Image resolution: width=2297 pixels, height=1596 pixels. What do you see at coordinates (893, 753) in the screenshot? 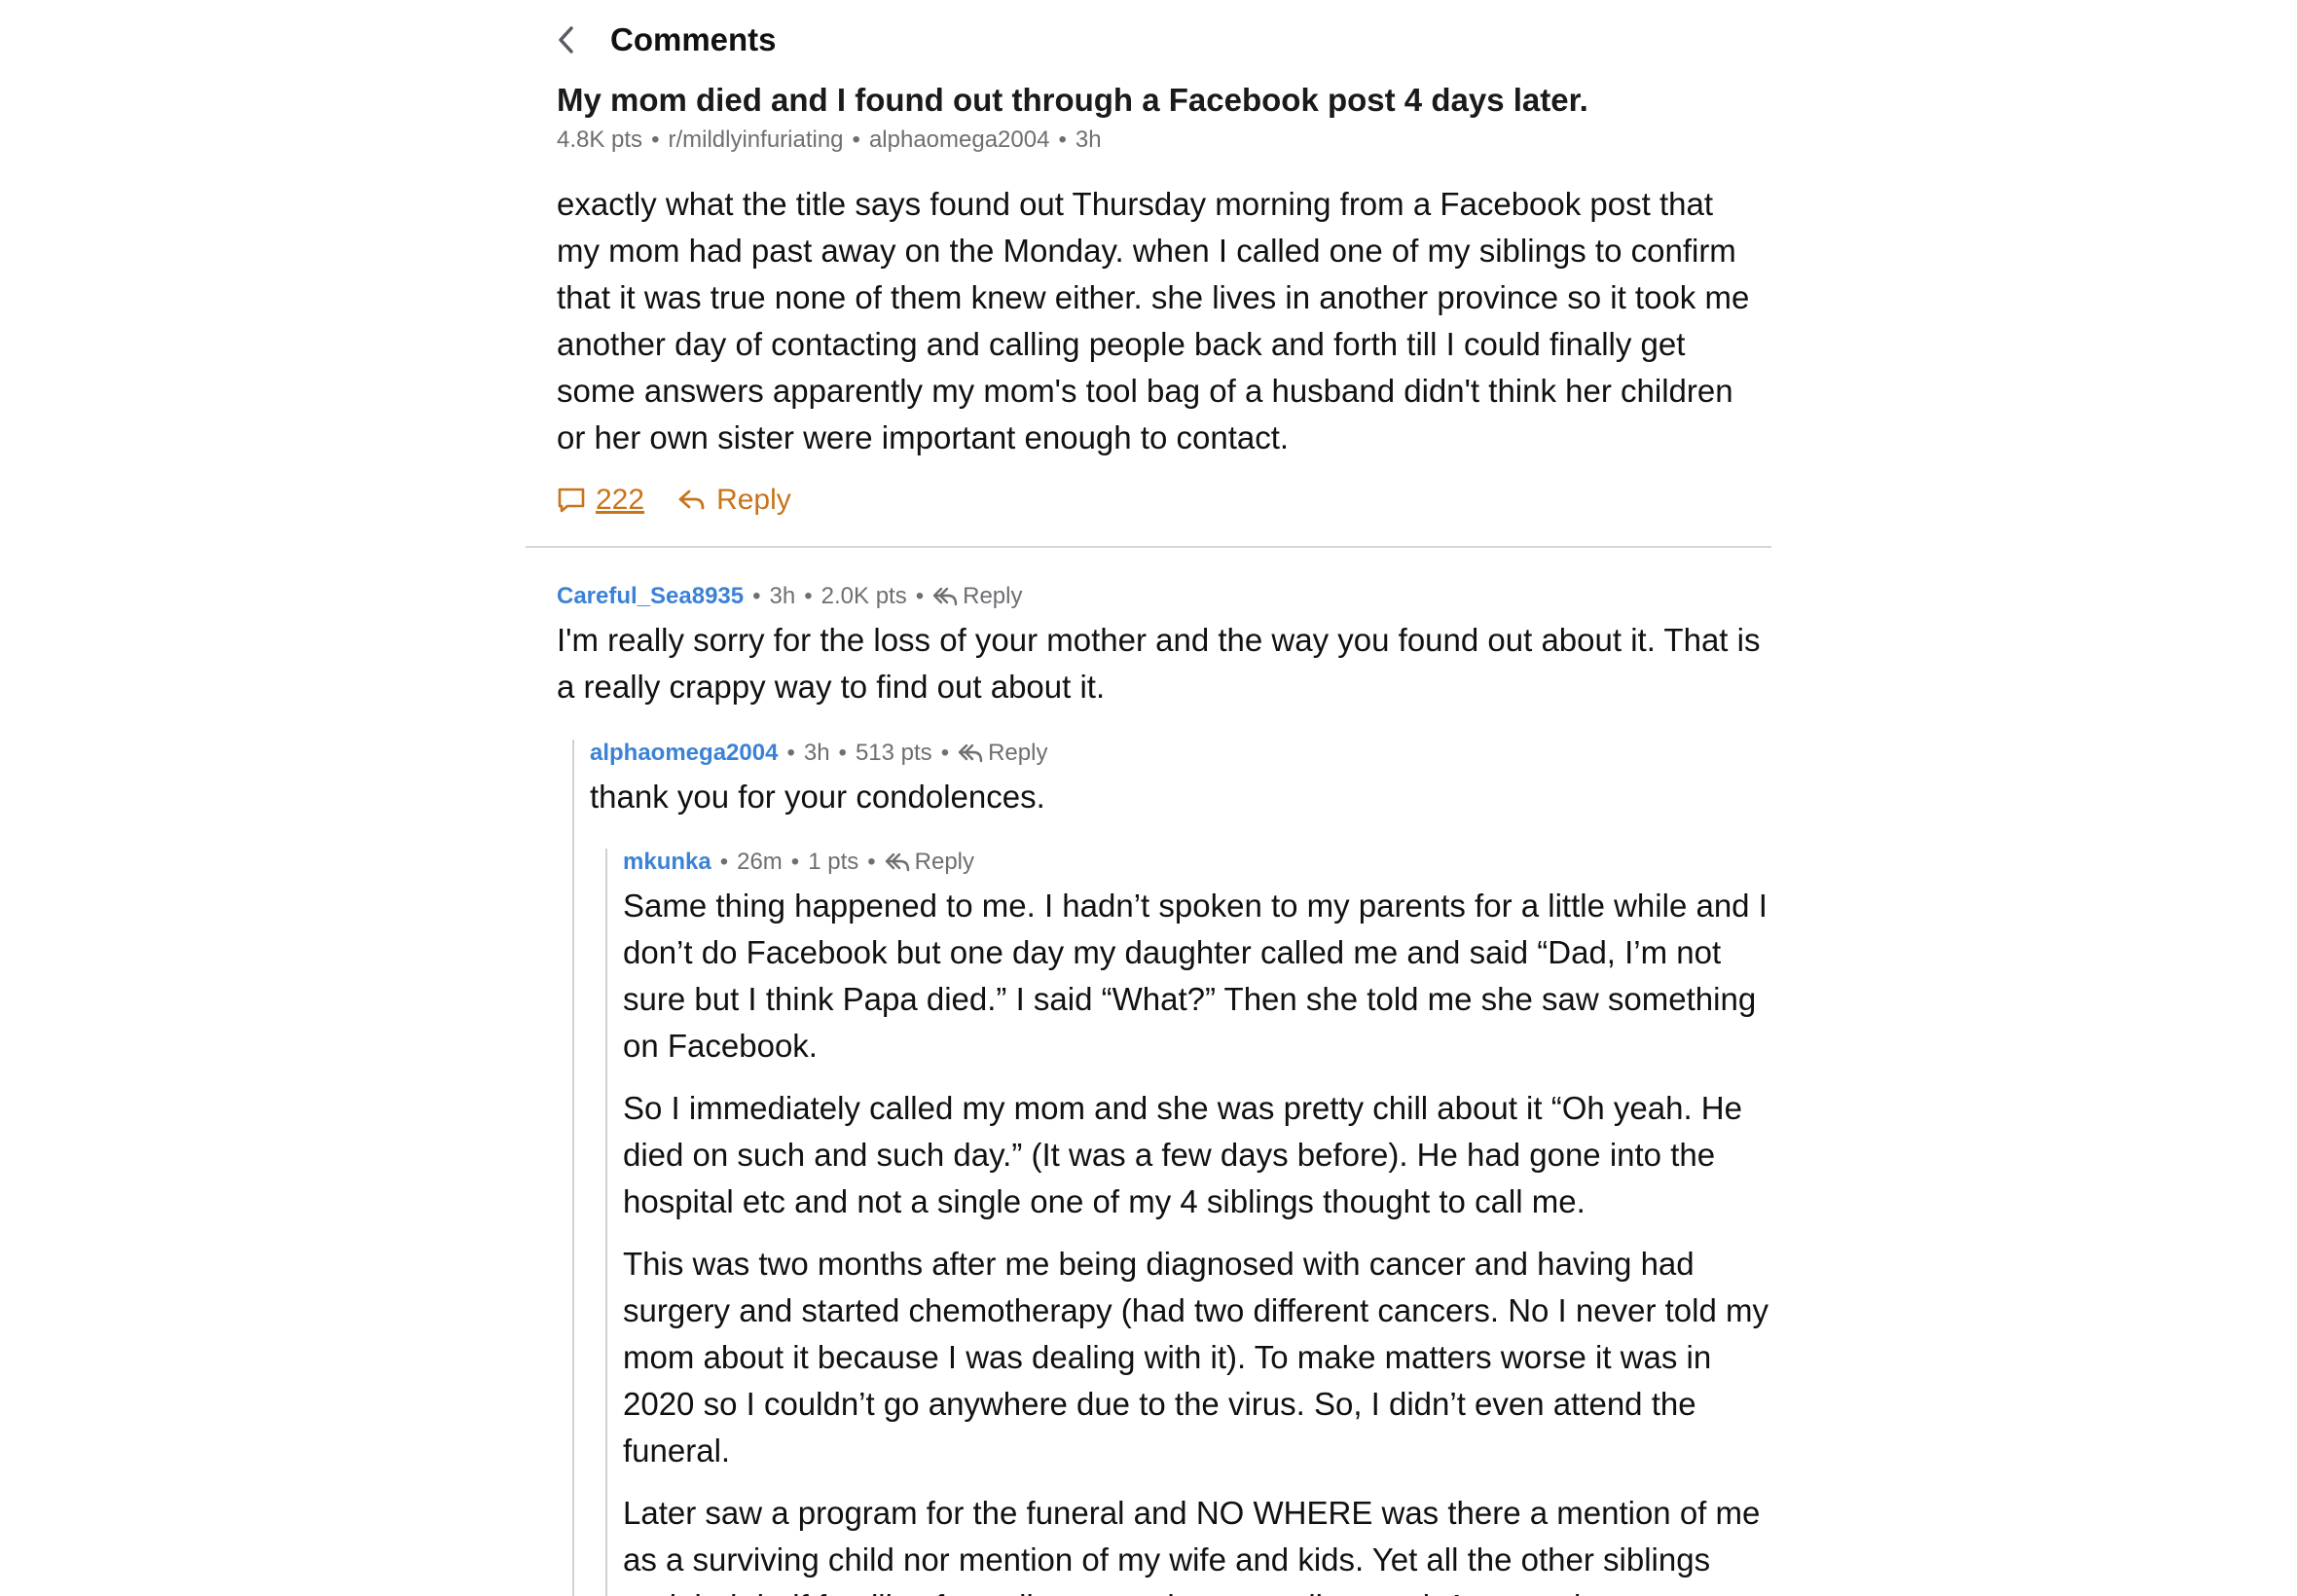
I see `comment-points: 513 pts` at bounding box center [893, 753].